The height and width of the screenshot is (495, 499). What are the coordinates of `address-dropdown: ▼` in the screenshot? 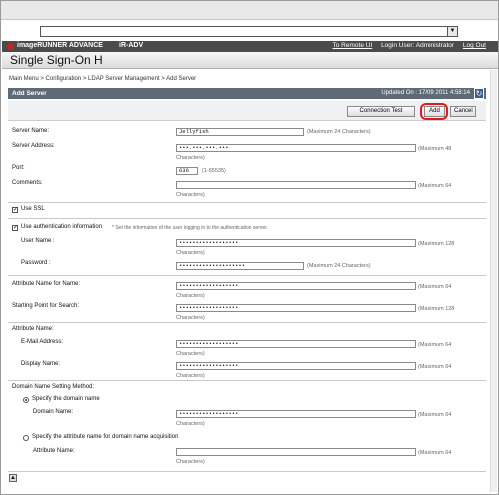 It's located at (249, 31).